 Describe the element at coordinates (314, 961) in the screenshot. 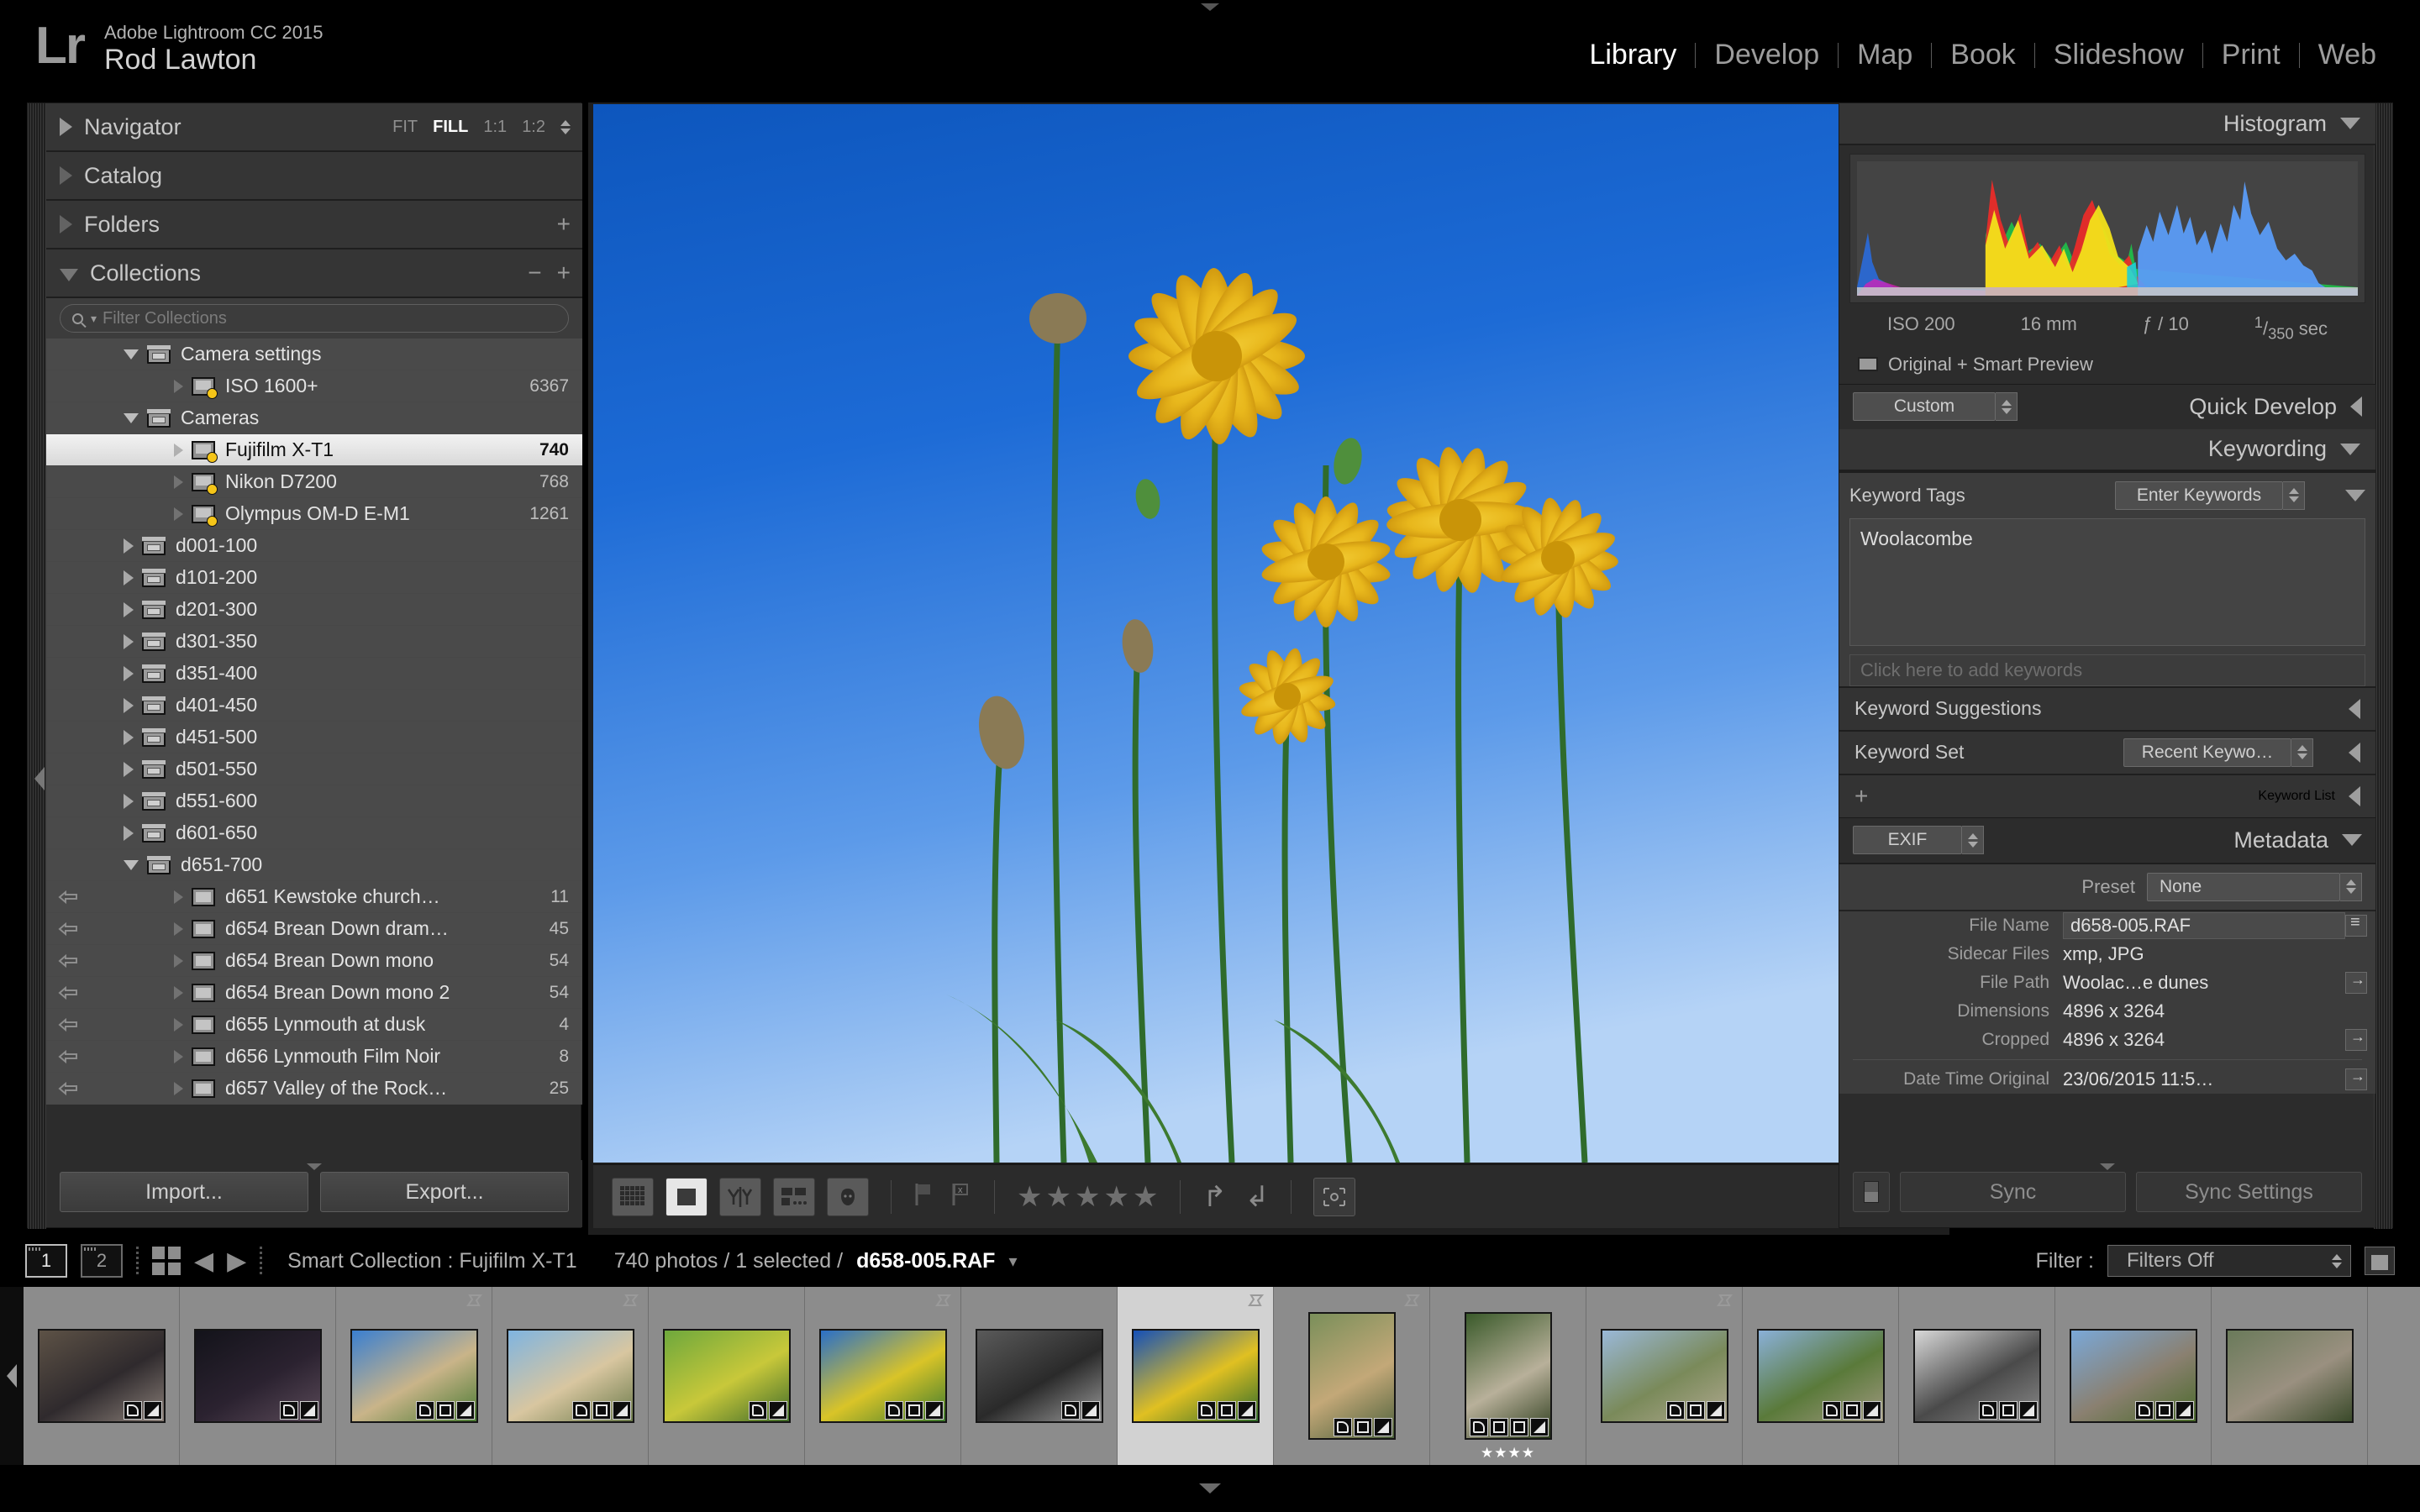

I see `collection-row: d654 Brean Down mono 54` at that location.